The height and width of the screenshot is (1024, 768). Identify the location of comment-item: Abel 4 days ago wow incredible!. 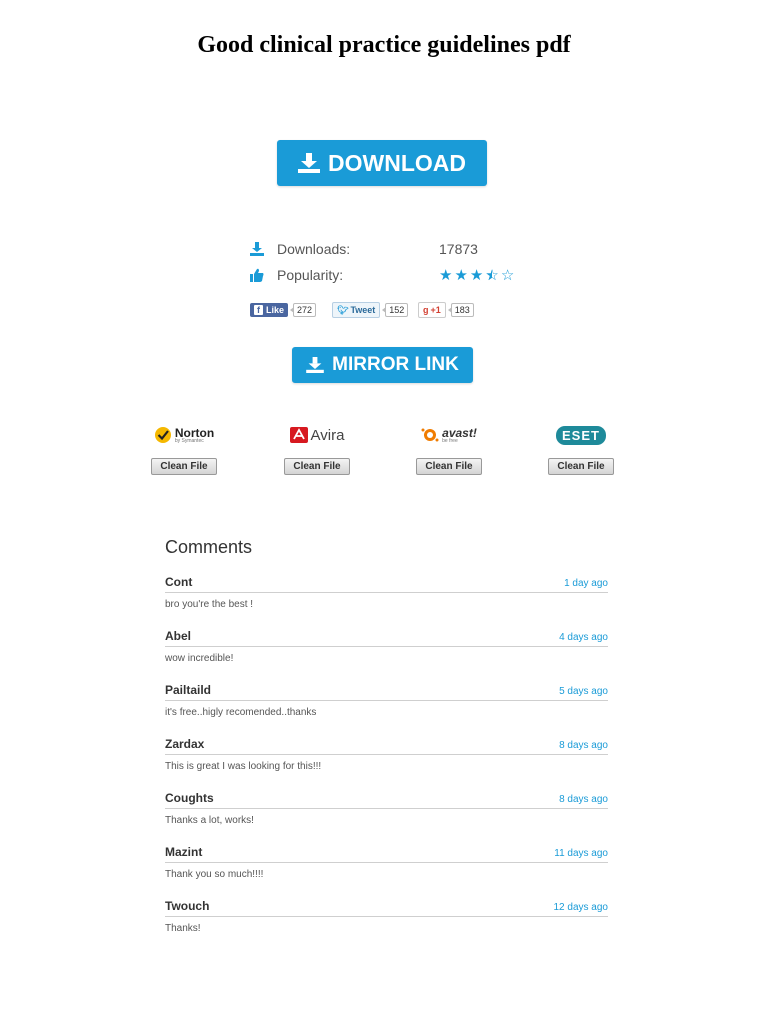
(386, 646).